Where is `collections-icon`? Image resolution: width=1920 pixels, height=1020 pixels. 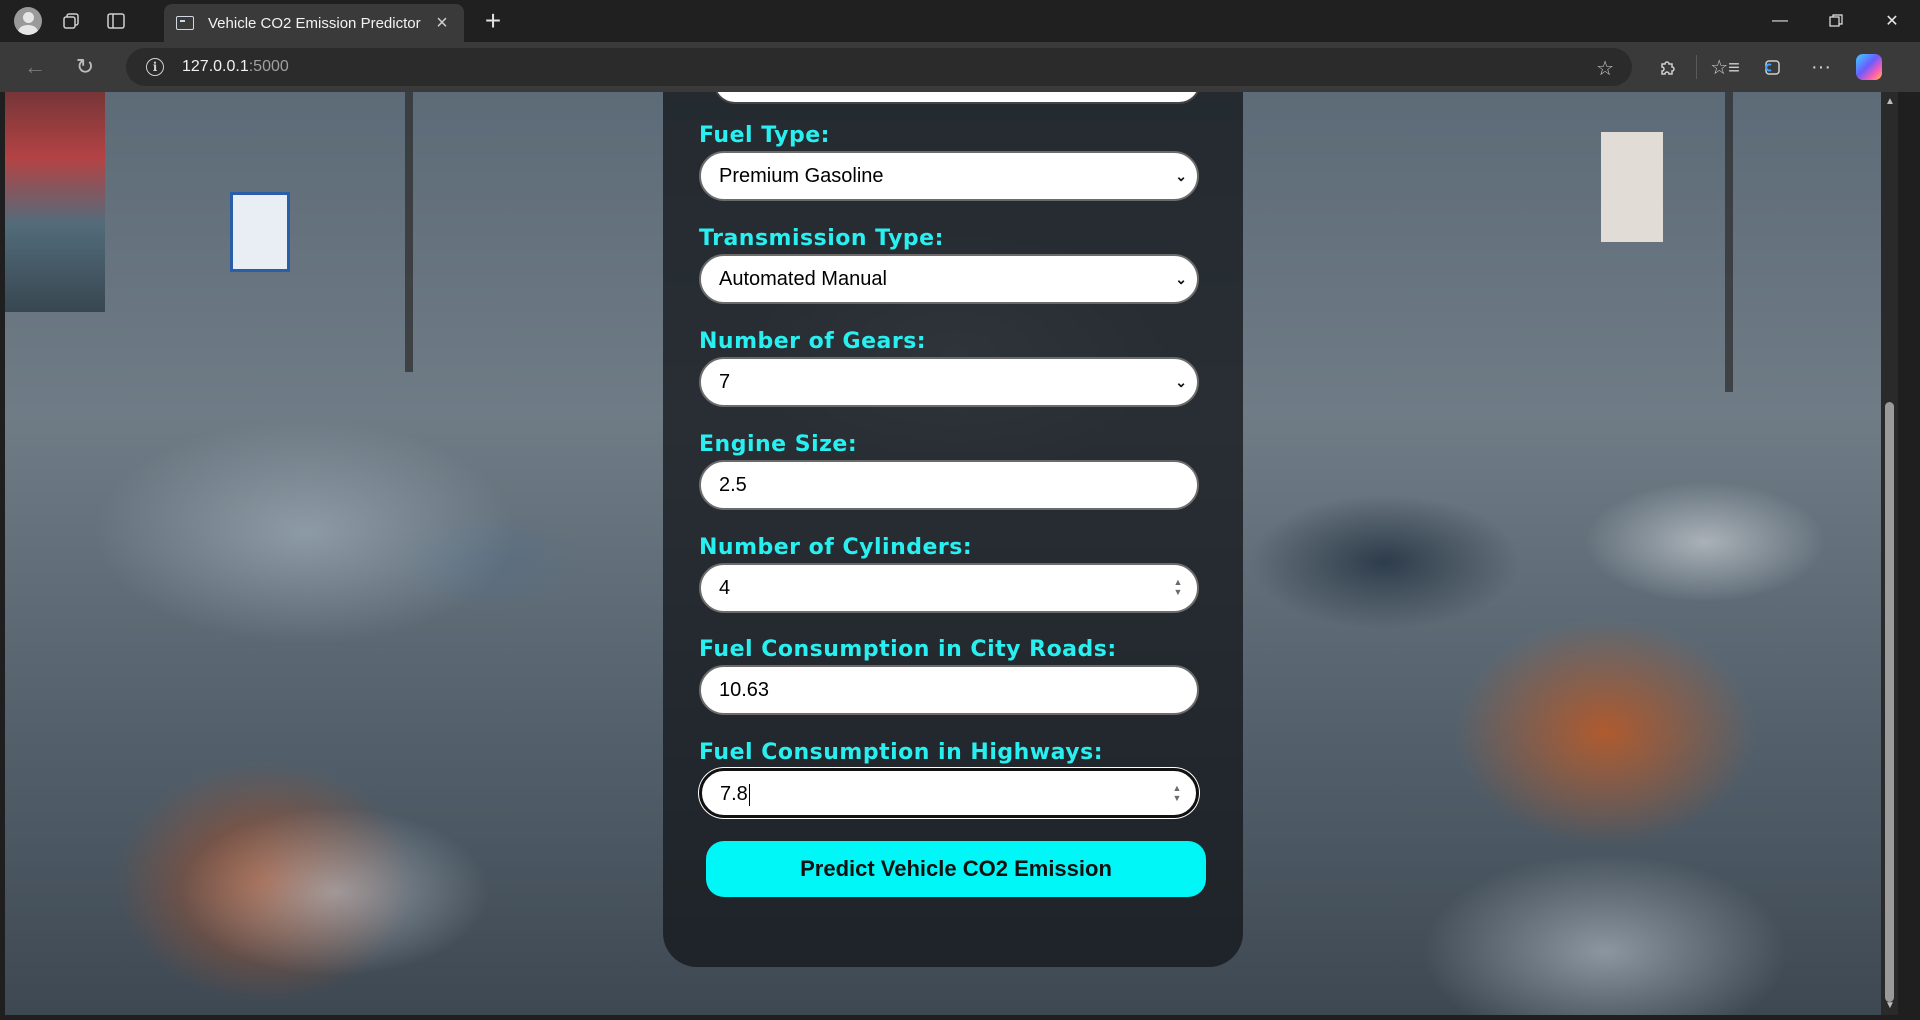 collections-icon is located at coordinates (1773, 67).